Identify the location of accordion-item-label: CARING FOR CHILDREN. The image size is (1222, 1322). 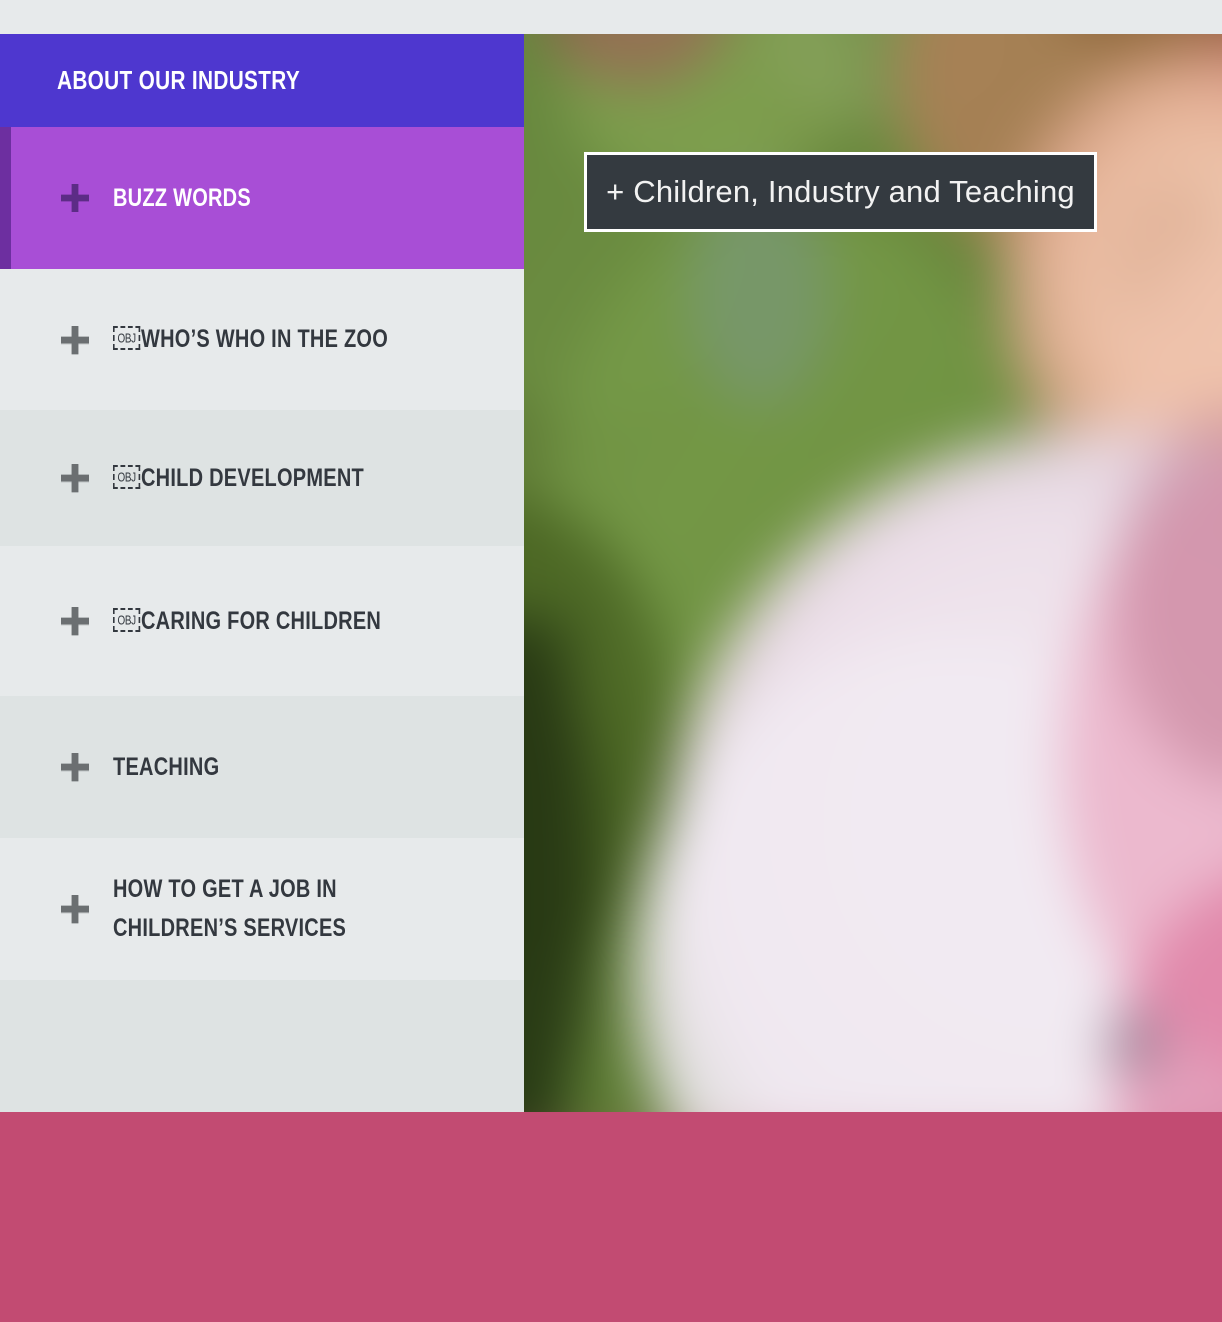
(261, 620).